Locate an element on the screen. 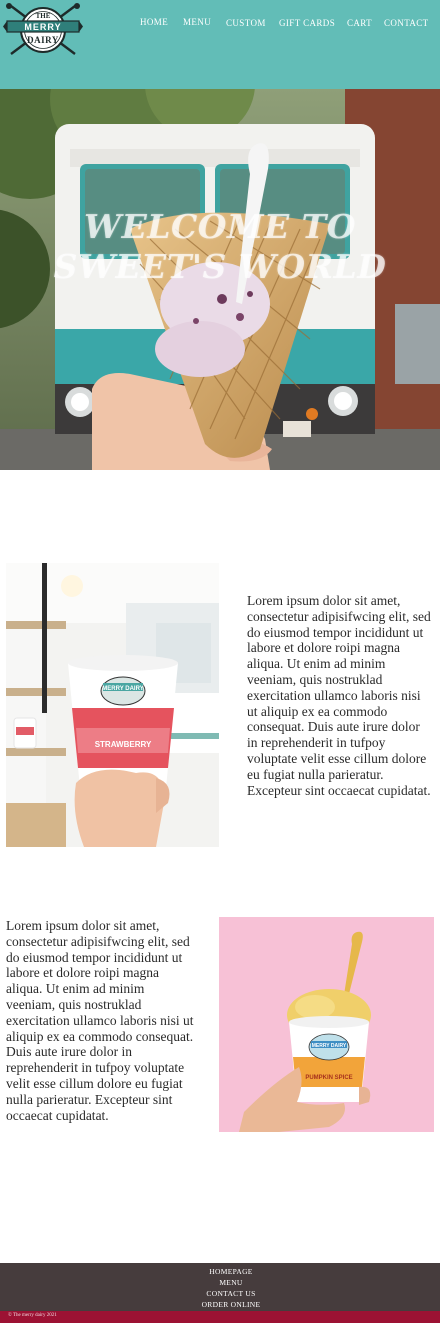 This screenshot has width=444, height=1326. footer-link-order-online: ORDER ONLINE is located at coordinates (222, 1304).